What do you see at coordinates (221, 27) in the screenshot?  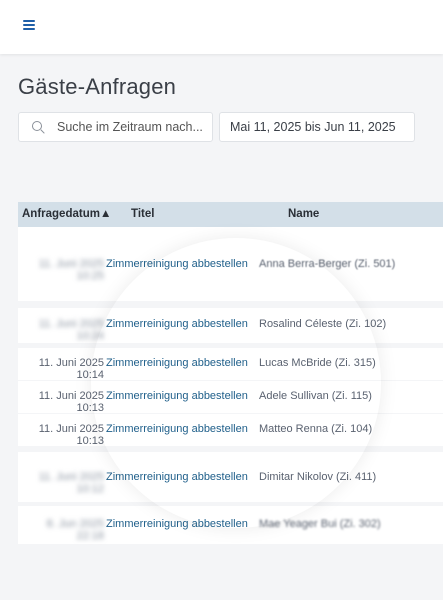 I see `top-bar` at bounding box center [221, 27].